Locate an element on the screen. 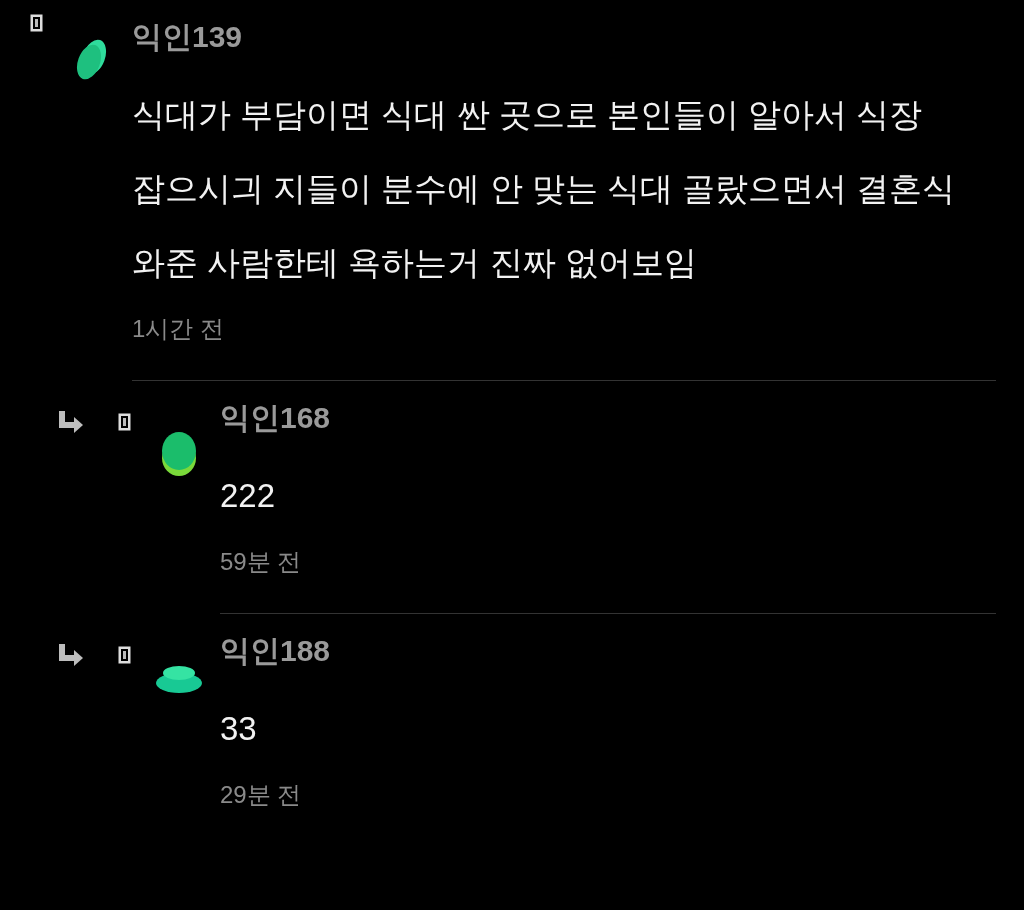  timestamp: 59분 전 is located at coordinates (261, 562).